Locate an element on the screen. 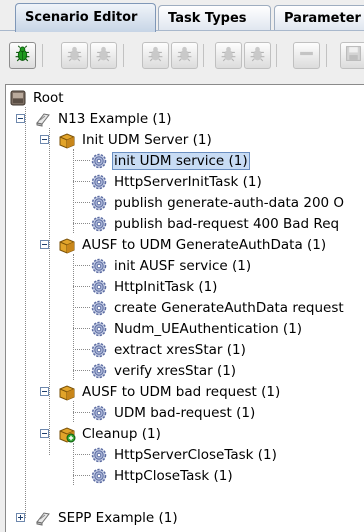 This screenshot has width=364, height=532. tree-node-httpserverclosetask: HttpServerCloseTask (1) is located at coordinates (184, 454).